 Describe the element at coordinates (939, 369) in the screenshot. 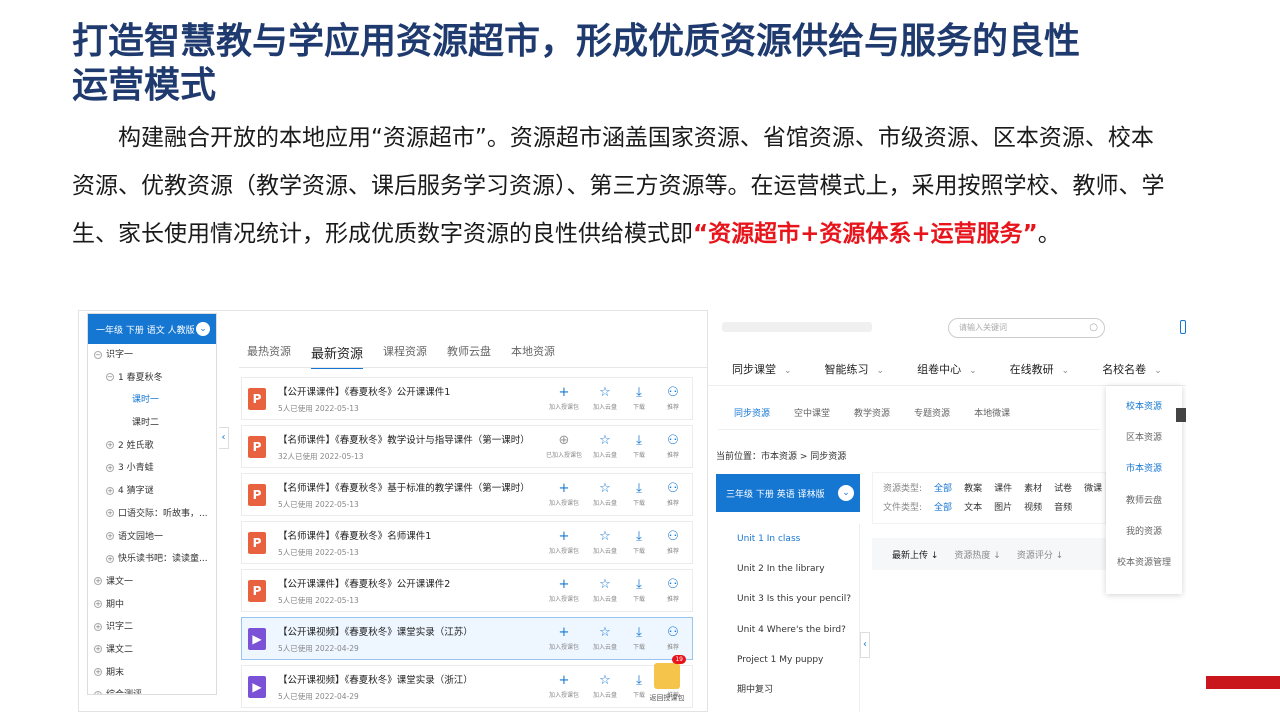

I see `nav-item: 组卷中心 ⌄` at that location.